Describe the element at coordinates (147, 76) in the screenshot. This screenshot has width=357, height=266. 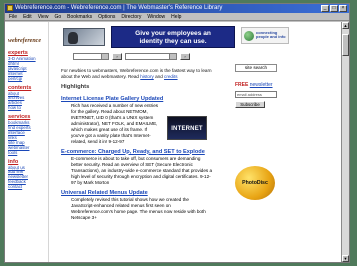
I see `history-link: history` at that location.